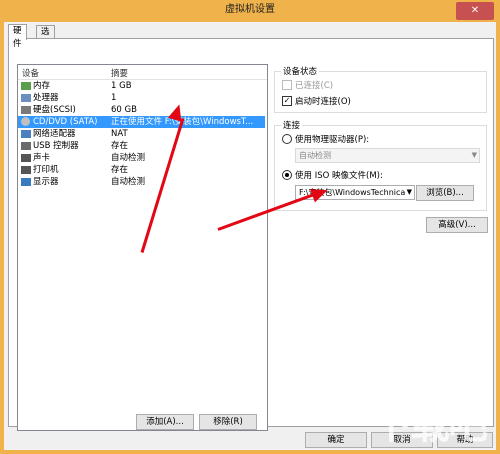 Image resolution: width=500 pixels, height=454 pixels. What do you see at coordinates (315, 155) in the screenshot?
I see `physical-drive-value: 自动检测` at bounding box center [315, 155].